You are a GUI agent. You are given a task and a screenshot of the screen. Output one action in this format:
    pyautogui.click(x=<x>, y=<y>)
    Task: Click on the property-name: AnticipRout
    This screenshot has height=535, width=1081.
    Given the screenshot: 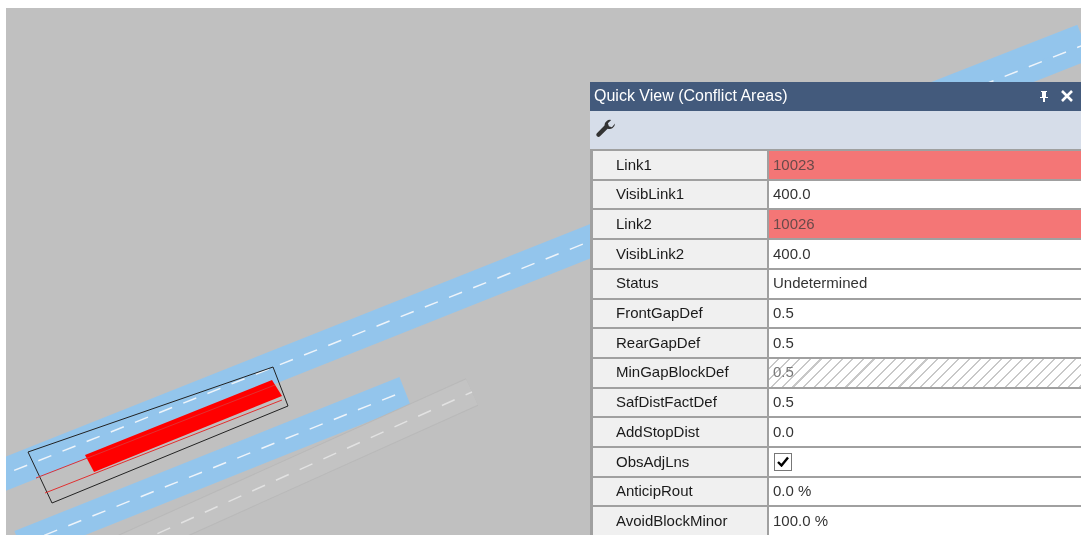 What is the action you would take?
    pyautogui.click(x=680, y=491)
    